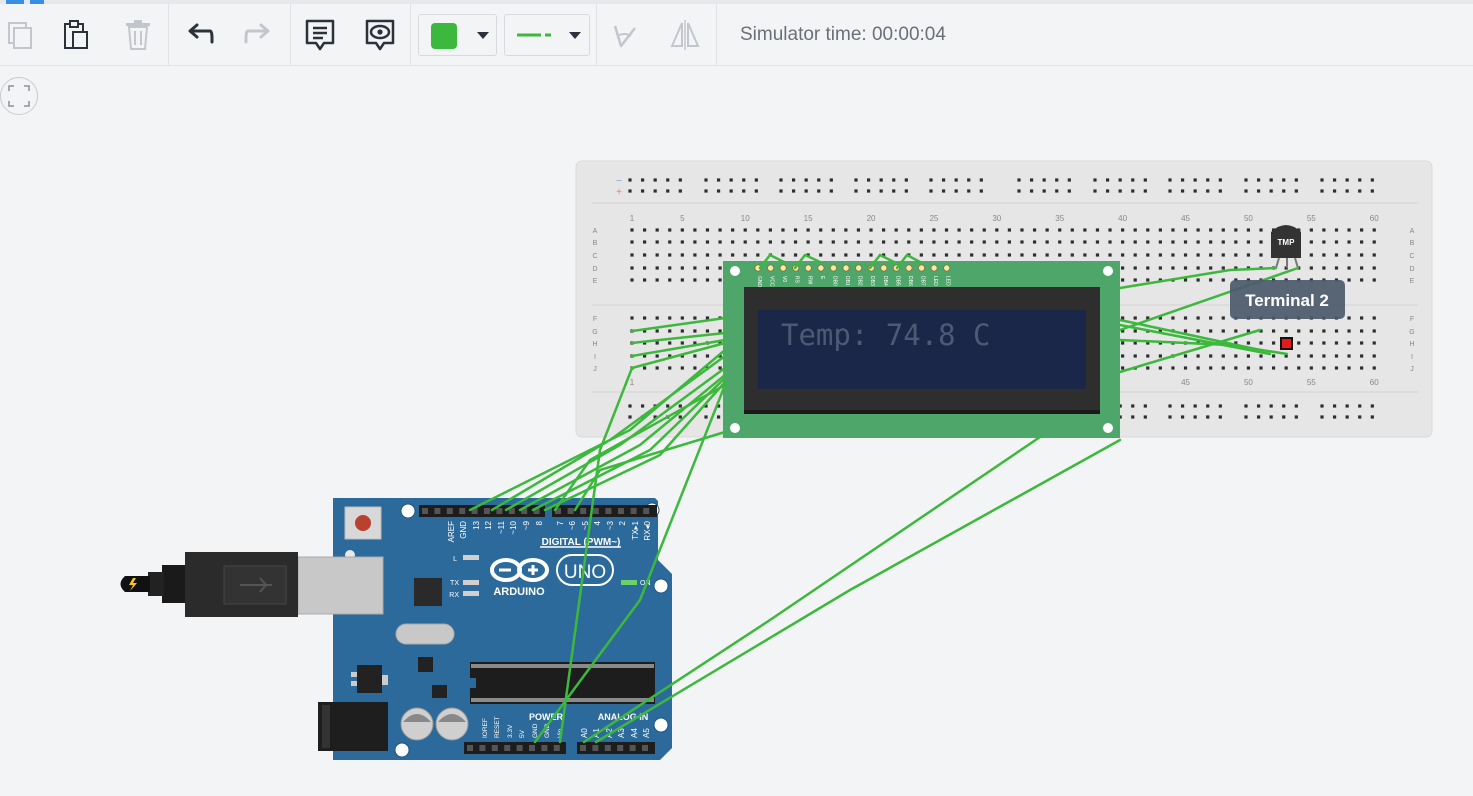 This screenshot has height=796, width=1473. What do you see at coordinates (632, 748) in the screenshot?
I see `header-pin-hole` at bounding box center [632, 748].